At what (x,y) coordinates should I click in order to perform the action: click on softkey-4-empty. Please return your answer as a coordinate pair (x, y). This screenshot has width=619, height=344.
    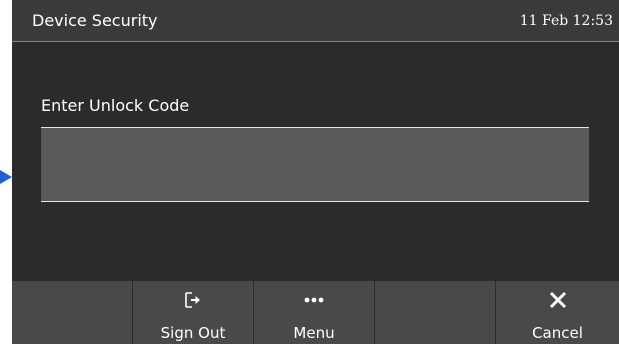
    Looking at the image, I should click on (435, 312).